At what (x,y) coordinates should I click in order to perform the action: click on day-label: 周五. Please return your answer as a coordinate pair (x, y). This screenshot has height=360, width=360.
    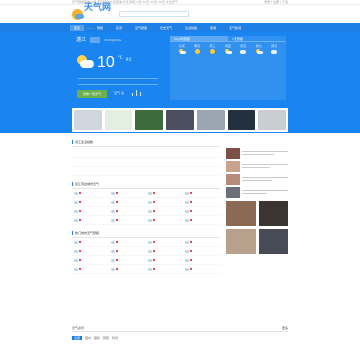
    Looking at the image, I should click on (243, 46).